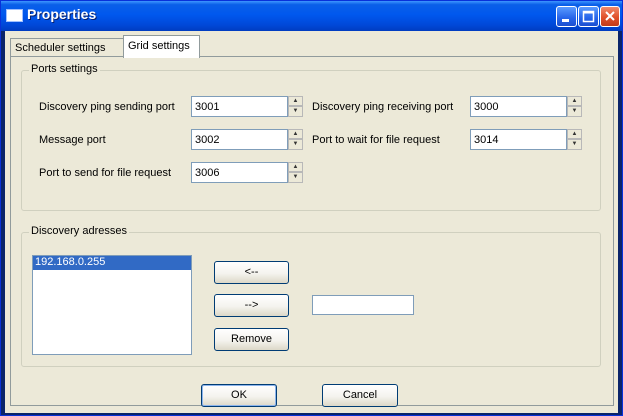 This screenshot has width=623, height=416. What do you see at coordinates (565, 20) in the screenshot?
I see `minimize-icon` at bounding box center [565, 20].